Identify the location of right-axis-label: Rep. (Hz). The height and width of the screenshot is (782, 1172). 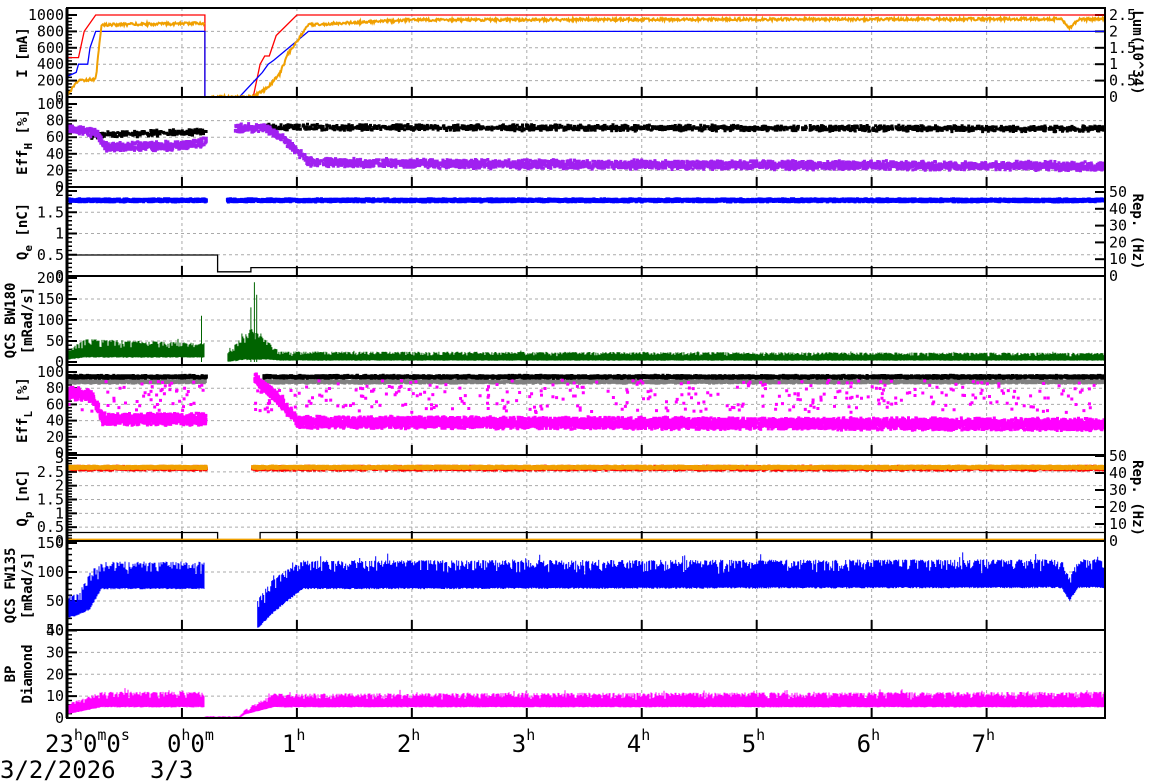
(1137, 498).